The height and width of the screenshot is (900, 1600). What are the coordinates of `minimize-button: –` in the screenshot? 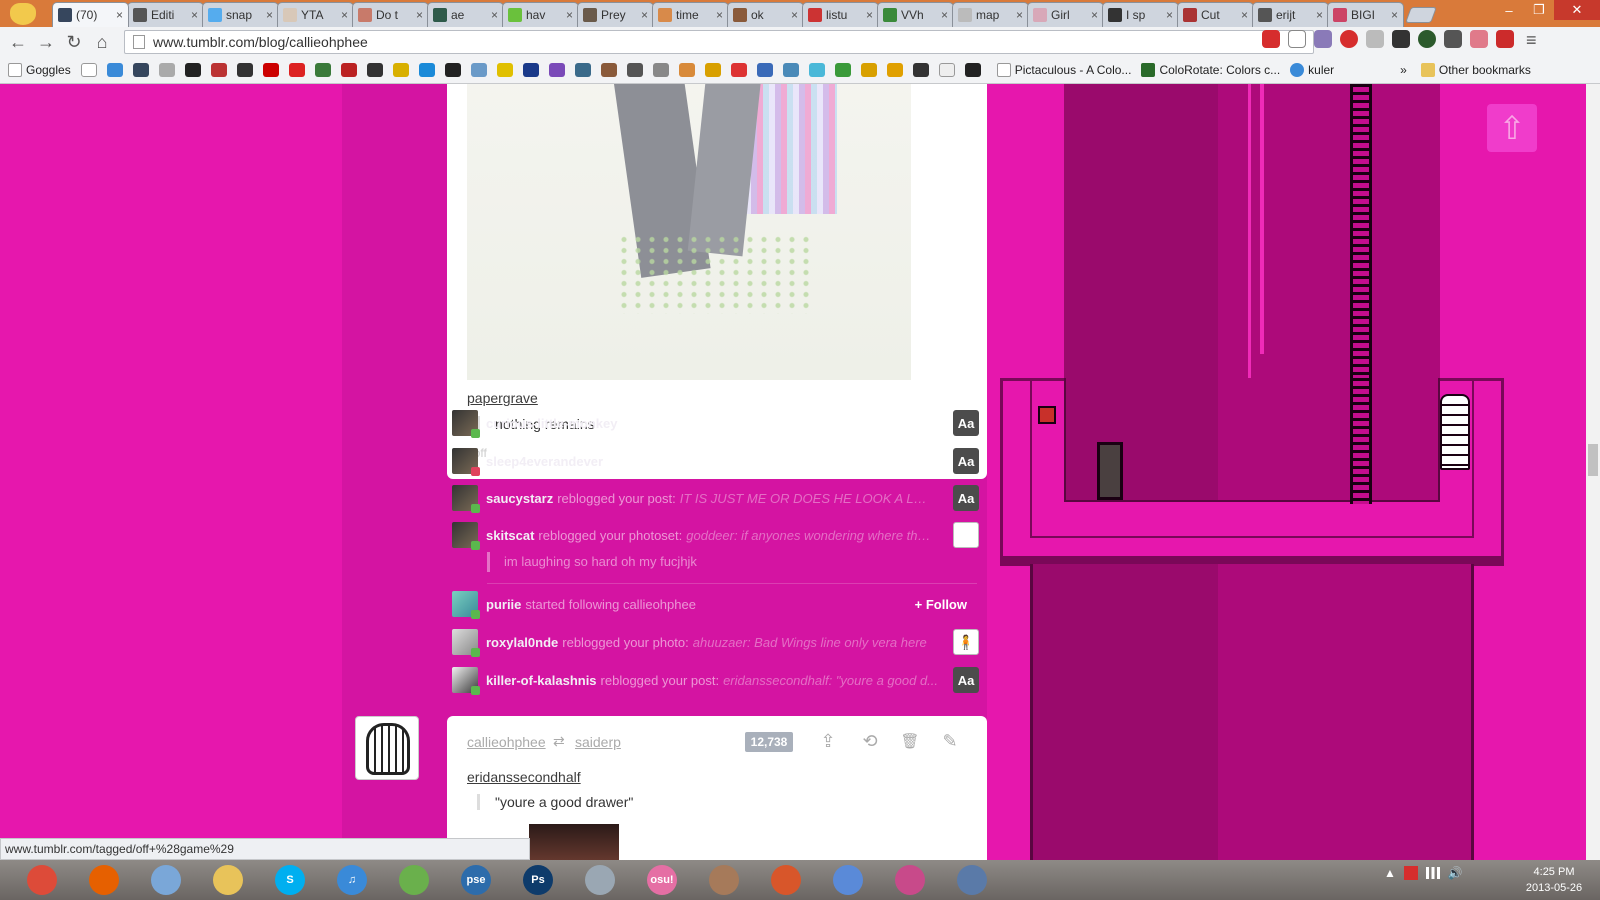 It's located at (1509, 10).